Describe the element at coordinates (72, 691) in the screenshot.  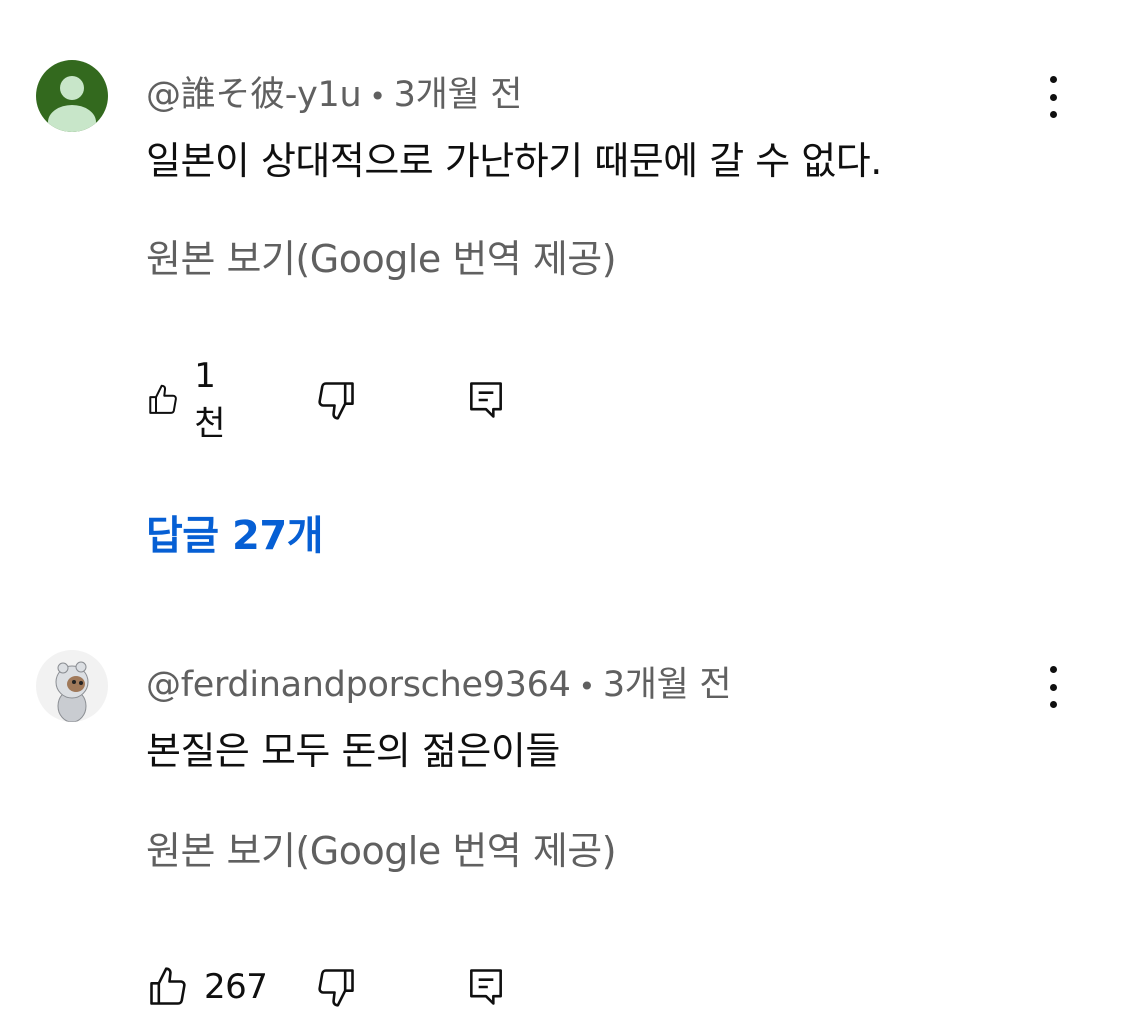
I see `animal-avatar-icon` at that location.